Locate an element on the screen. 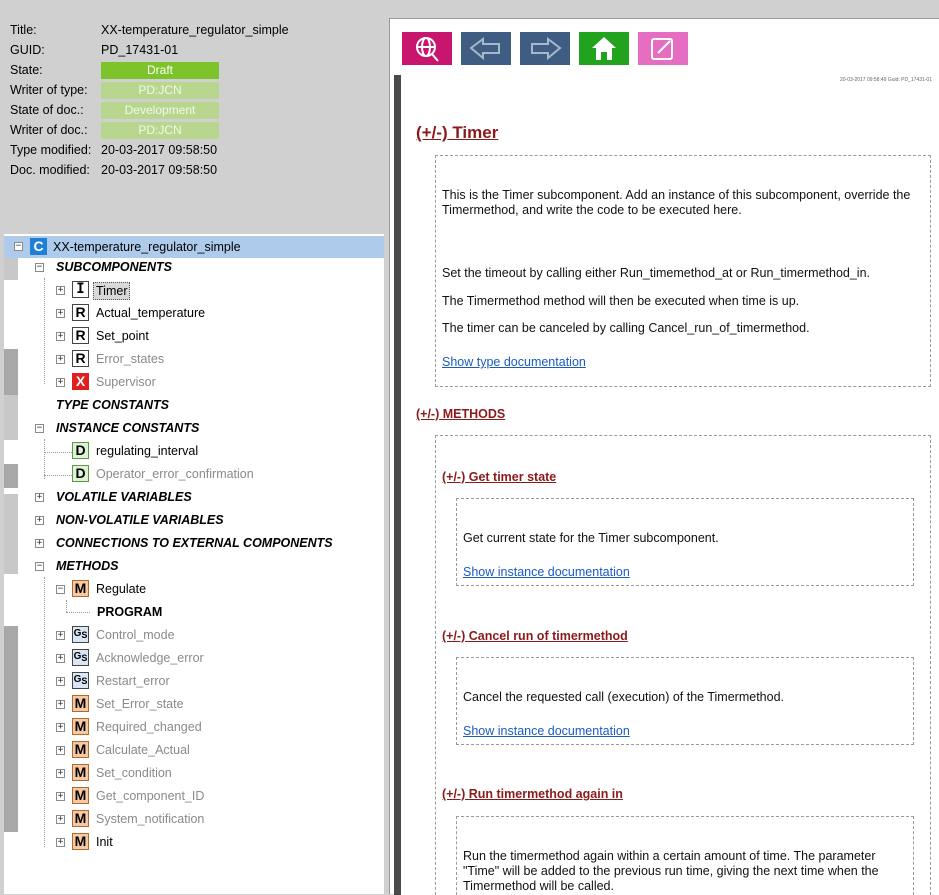 This screenshot has height=895, width=939. tree-item-set-point: + R Set_point is located at coordinates (194, 336).